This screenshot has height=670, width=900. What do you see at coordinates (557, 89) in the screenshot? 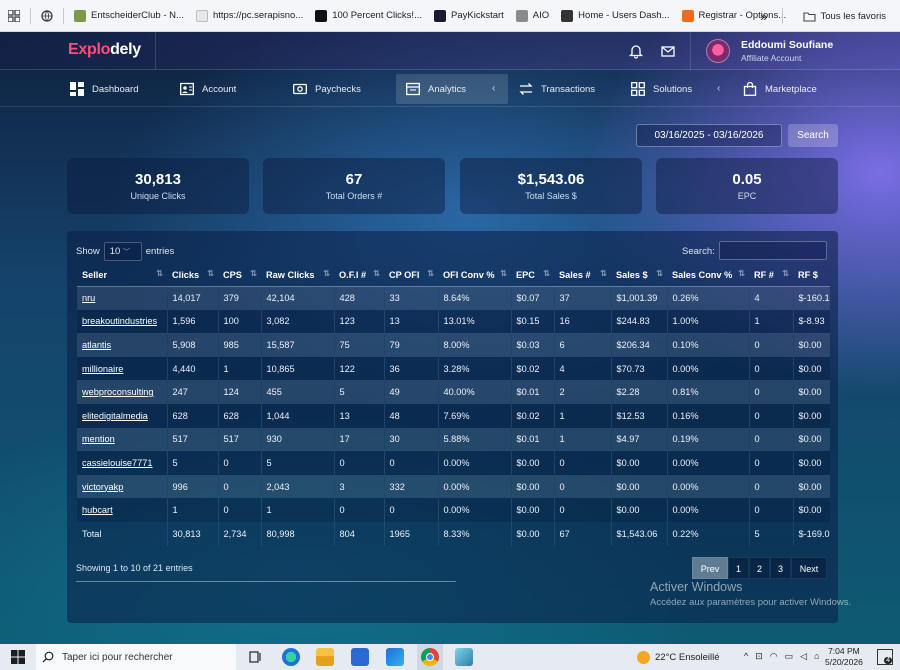
I see `nav-transactions: Transactions` at bounding box center [557, 89].